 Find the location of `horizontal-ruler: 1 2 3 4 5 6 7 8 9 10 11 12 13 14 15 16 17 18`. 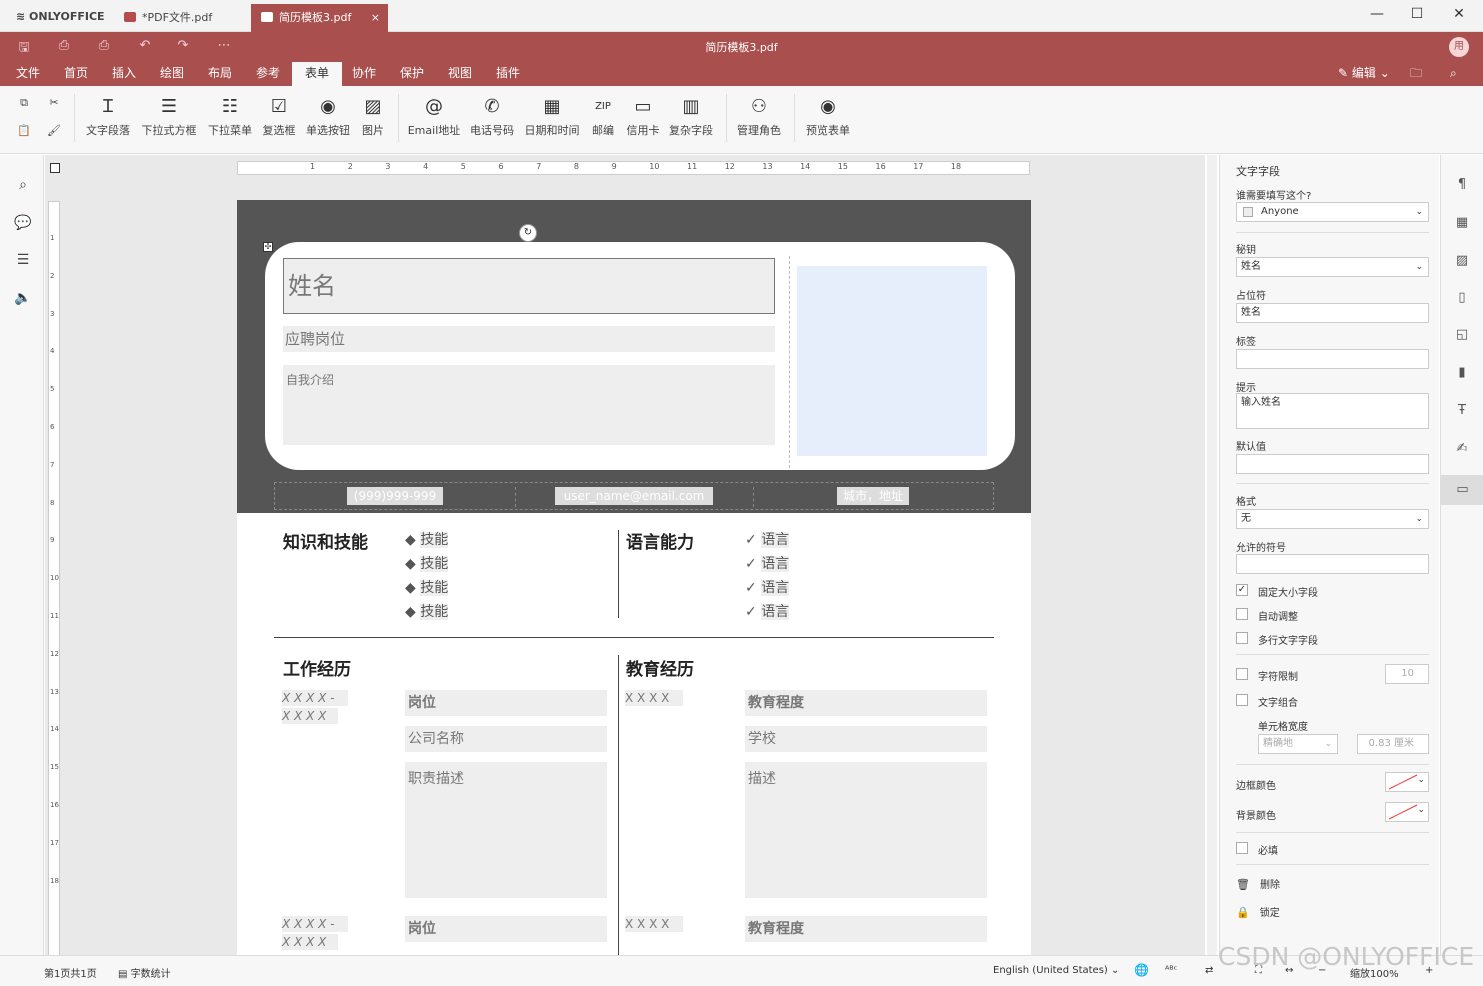

horizontal-ruler: 1 2 3 4 5 6 7 8 9 10 11 12 13 14 15 16 17 18 is located at coordinates (633, 168).